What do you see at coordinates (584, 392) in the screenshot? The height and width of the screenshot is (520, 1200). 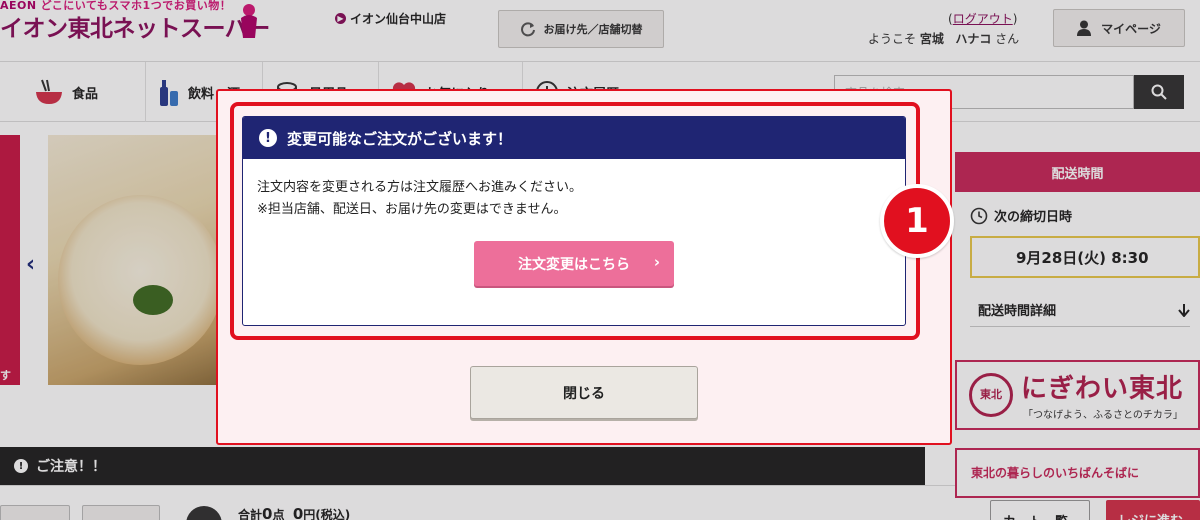 I see `close-button: 閉じる` at bounding box center [584, 392].